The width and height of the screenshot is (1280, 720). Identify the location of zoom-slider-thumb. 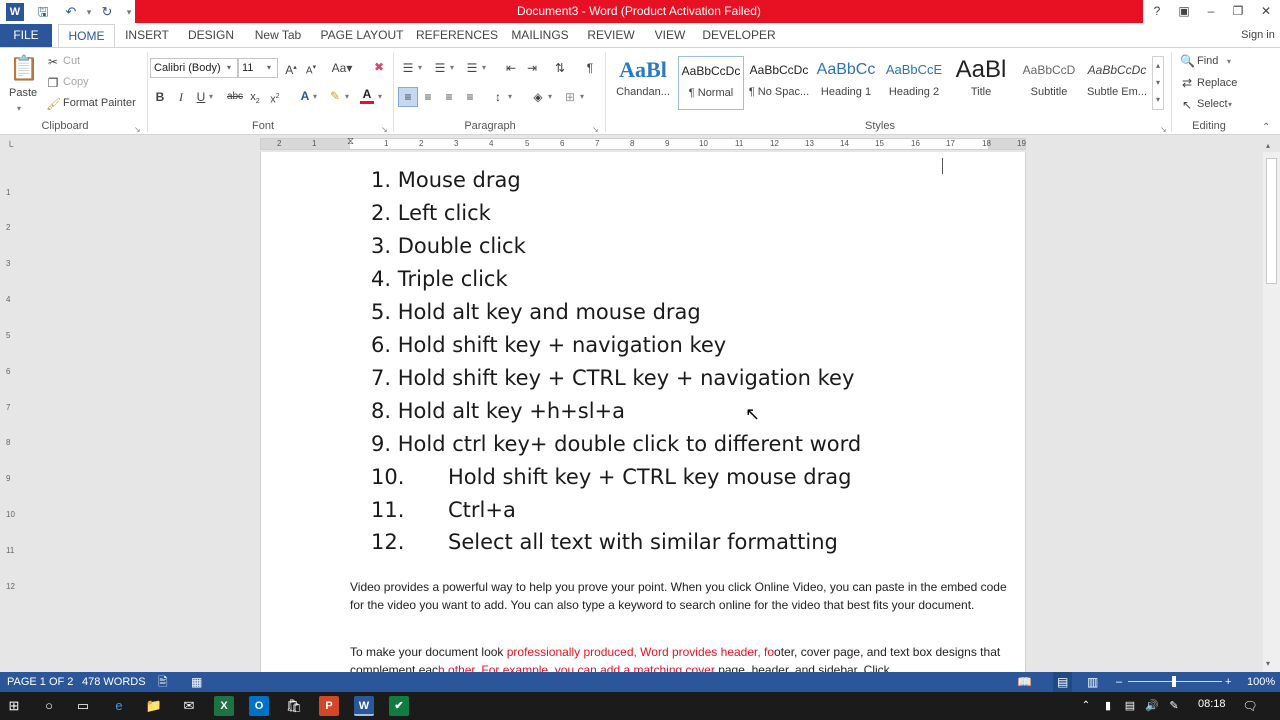
(1174, 681).